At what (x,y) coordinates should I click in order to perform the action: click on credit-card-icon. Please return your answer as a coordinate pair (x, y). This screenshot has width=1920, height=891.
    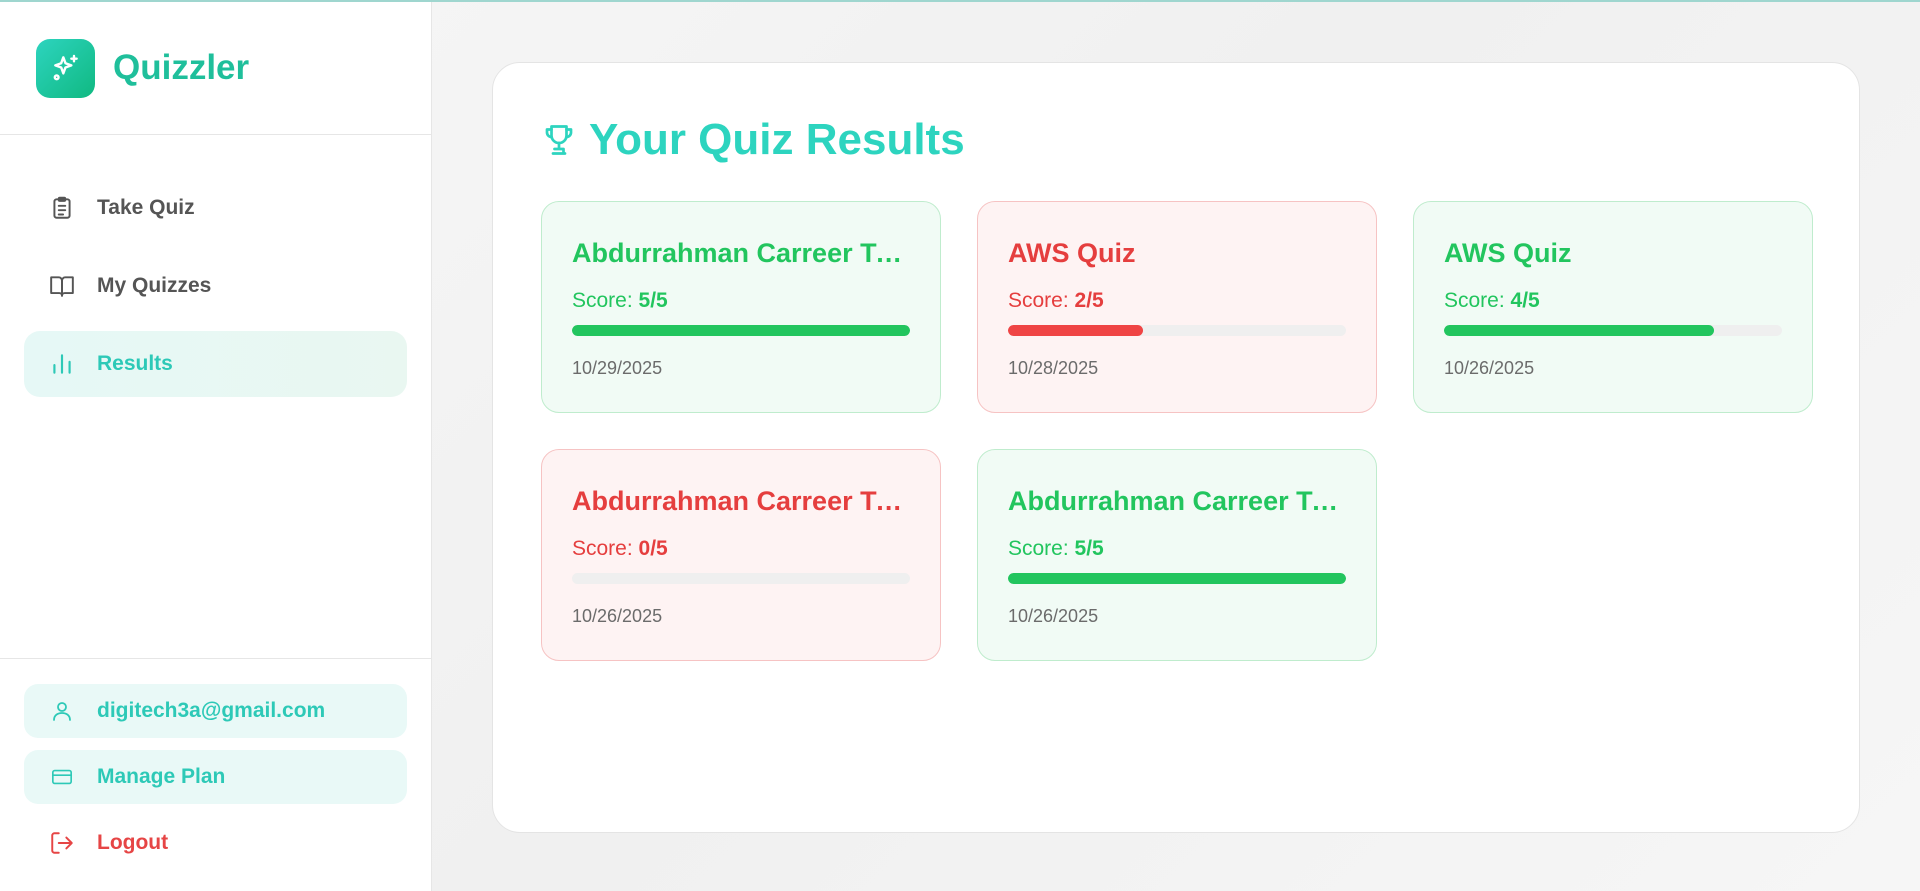
    Looking at the image, I should click on (62, 777).